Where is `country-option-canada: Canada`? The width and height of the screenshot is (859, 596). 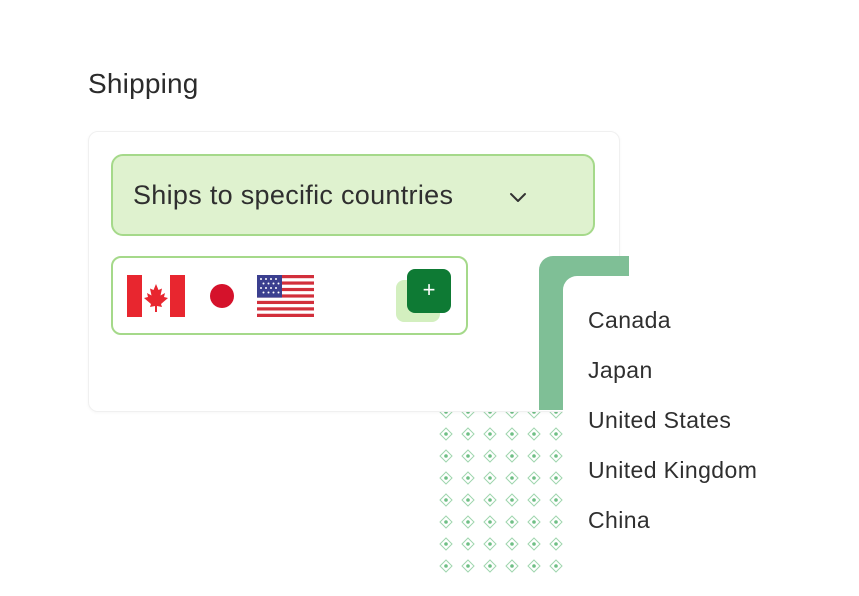 country-option-canada: Canada is located at coordinates (629, 320).